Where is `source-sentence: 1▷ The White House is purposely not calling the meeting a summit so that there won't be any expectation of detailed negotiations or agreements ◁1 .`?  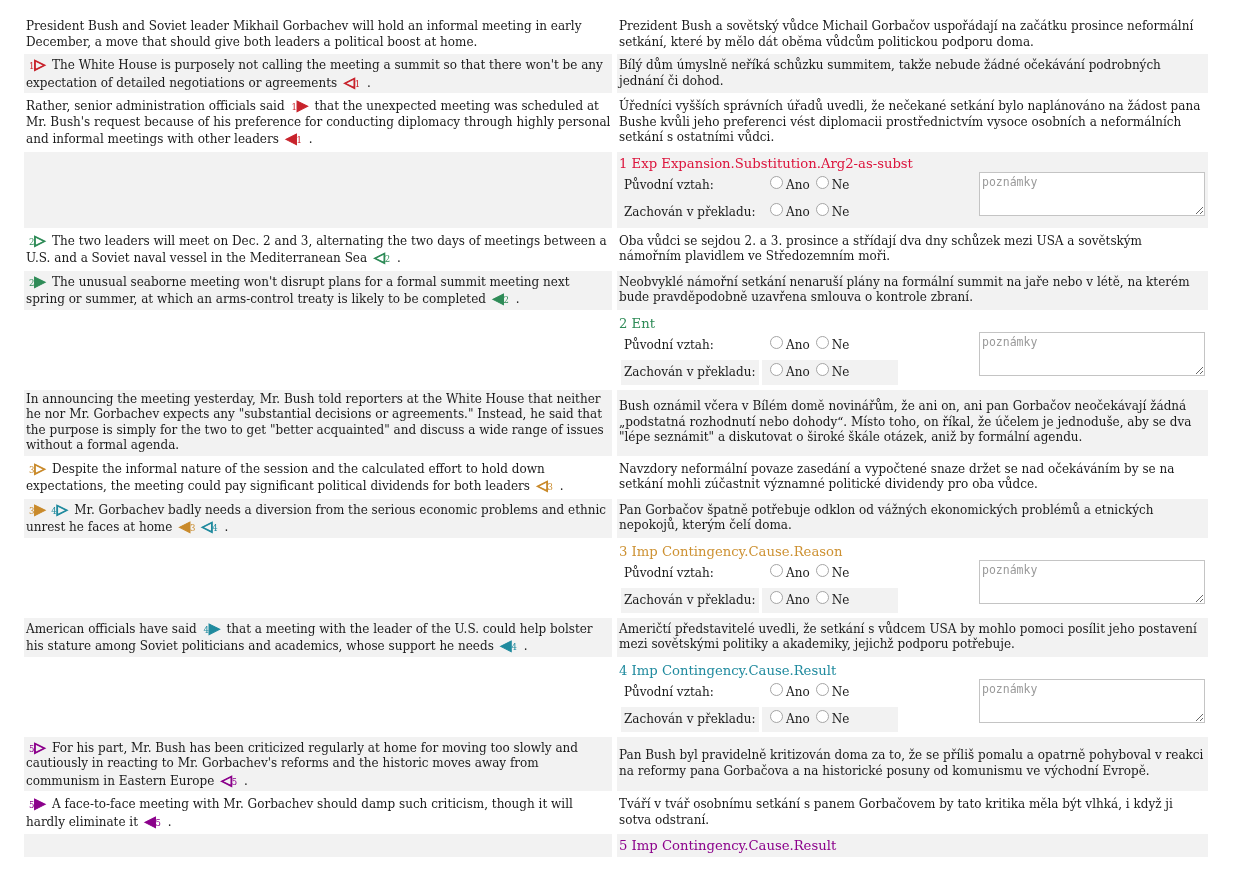 source-sentence: 1▷ The White House is purposely not calling the meeting a summit so that there won't be any expectation of detailed negotiations or agreements ◁1 . is located at coordinates (314, 73).